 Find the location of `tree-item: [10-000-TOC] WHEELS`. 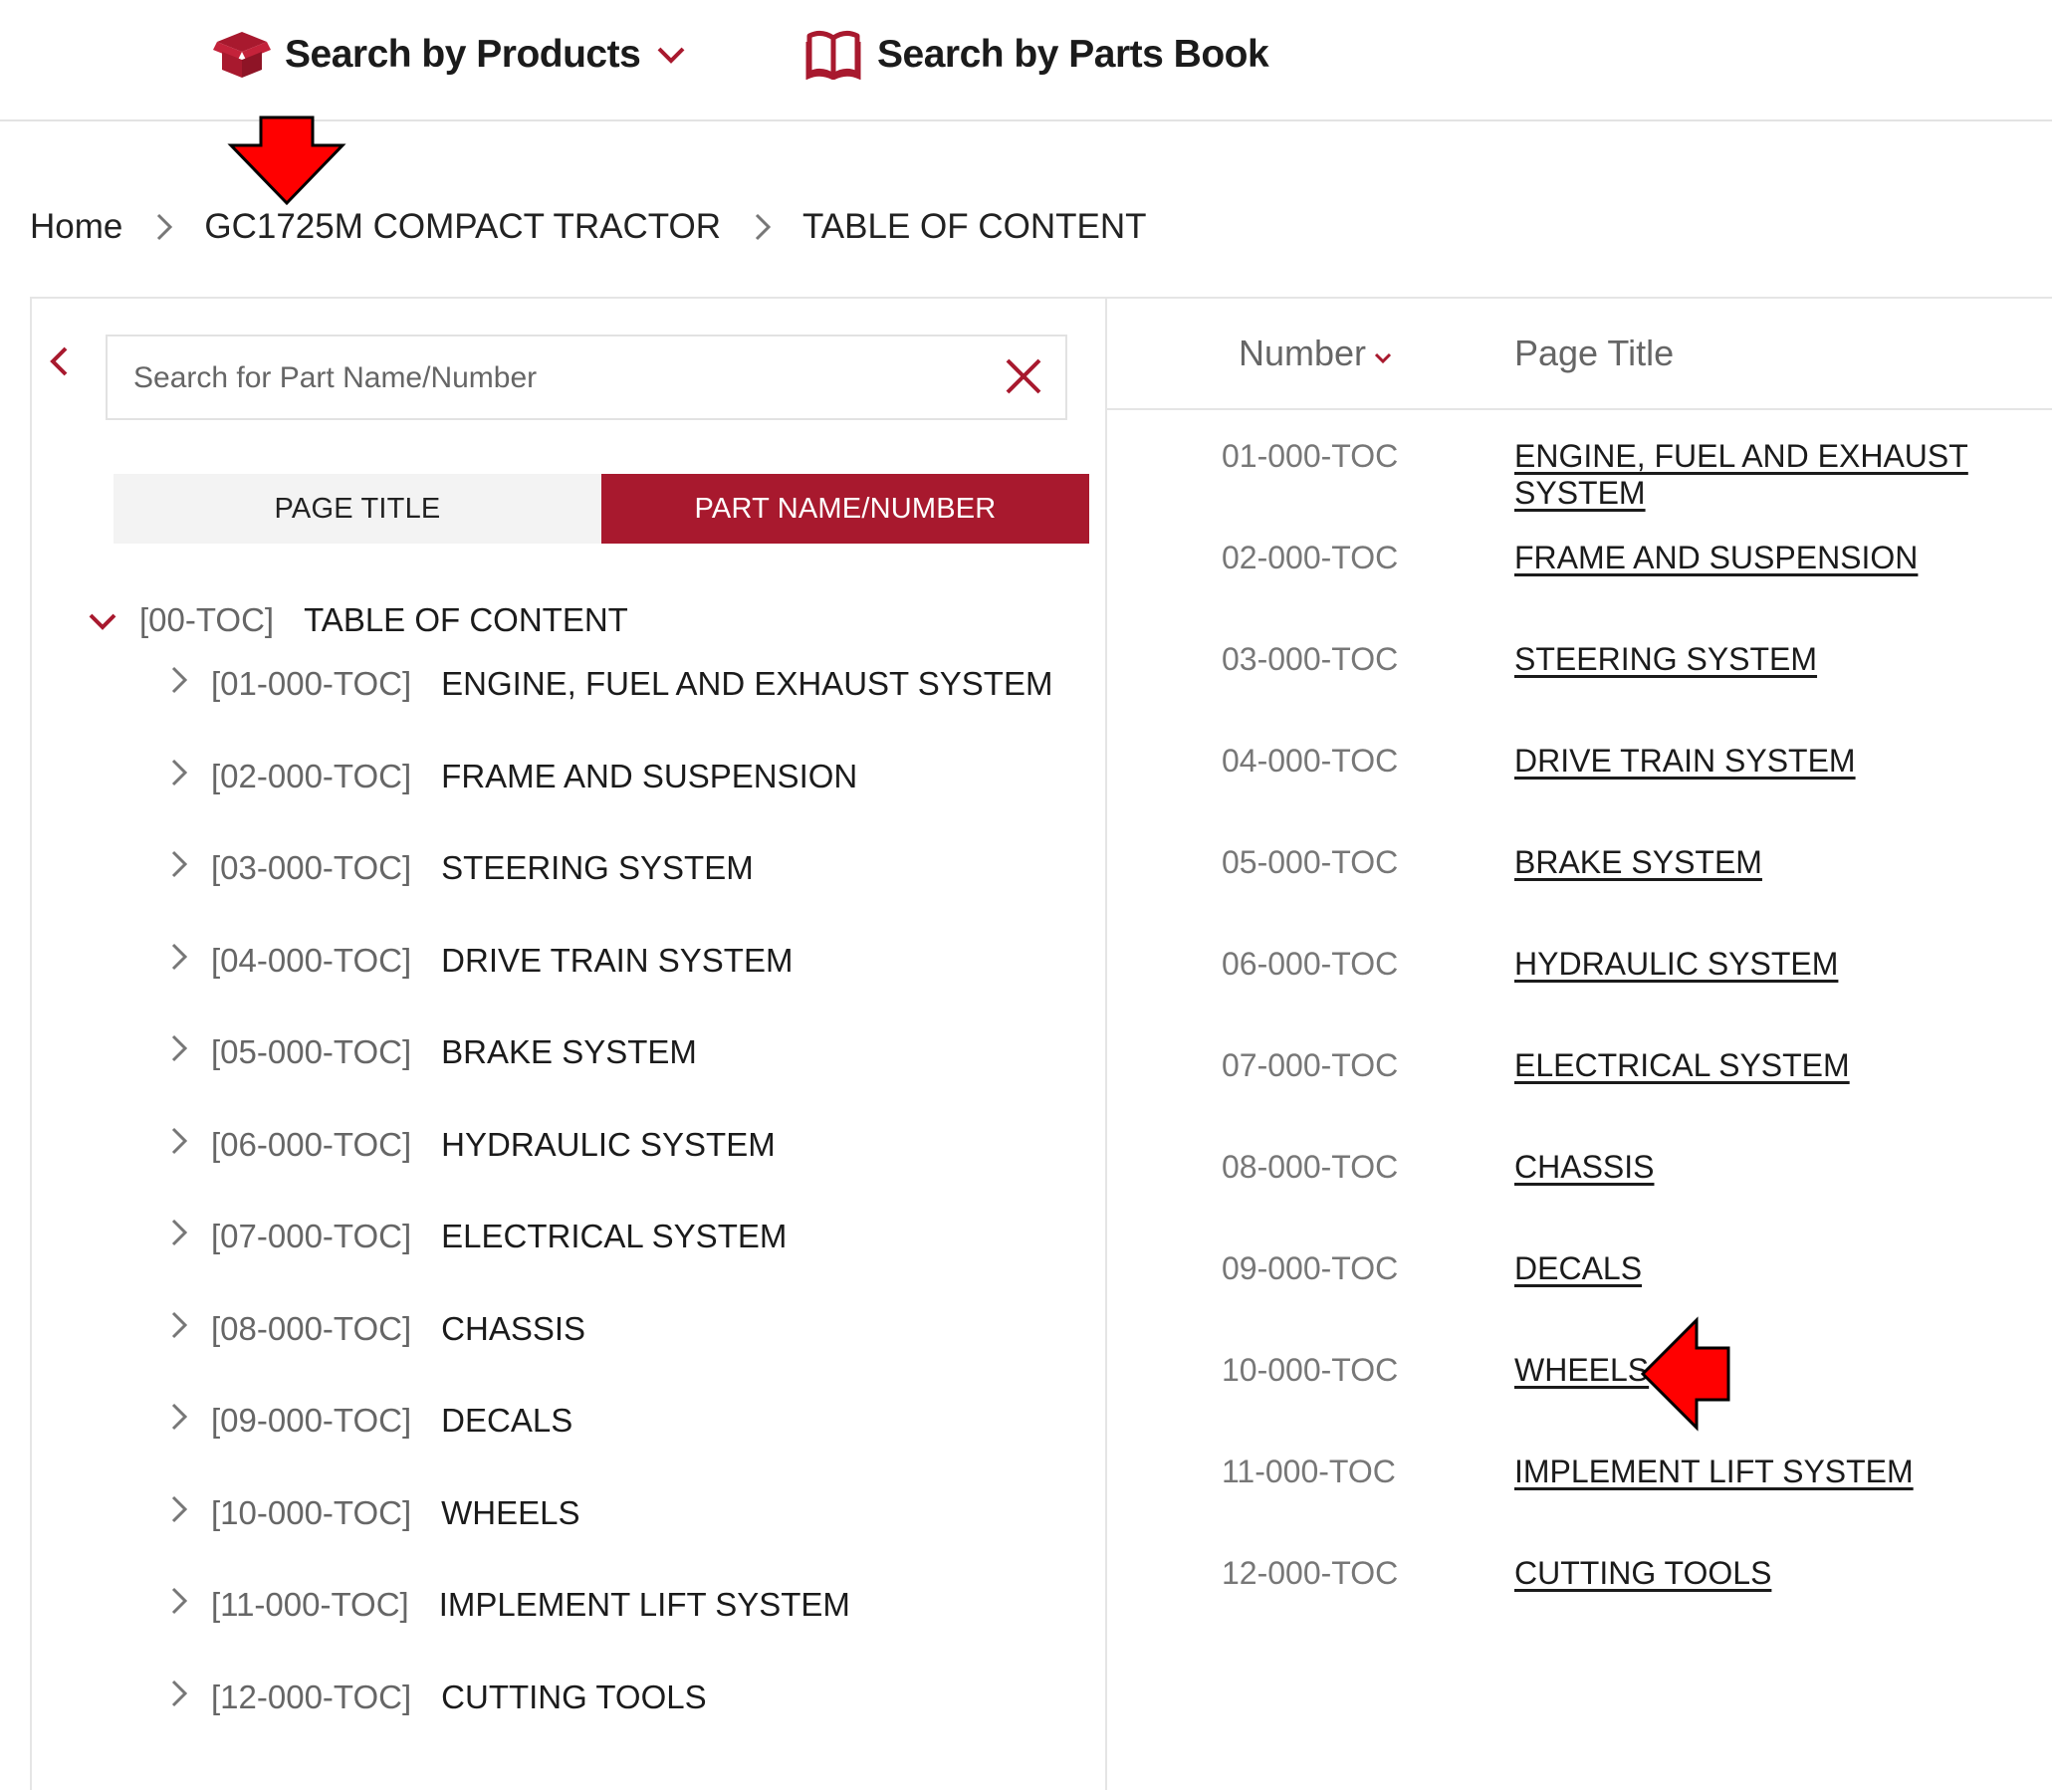

tree-item: [10-000-TOC] WHEELS is located at coordinates (374, 1513).